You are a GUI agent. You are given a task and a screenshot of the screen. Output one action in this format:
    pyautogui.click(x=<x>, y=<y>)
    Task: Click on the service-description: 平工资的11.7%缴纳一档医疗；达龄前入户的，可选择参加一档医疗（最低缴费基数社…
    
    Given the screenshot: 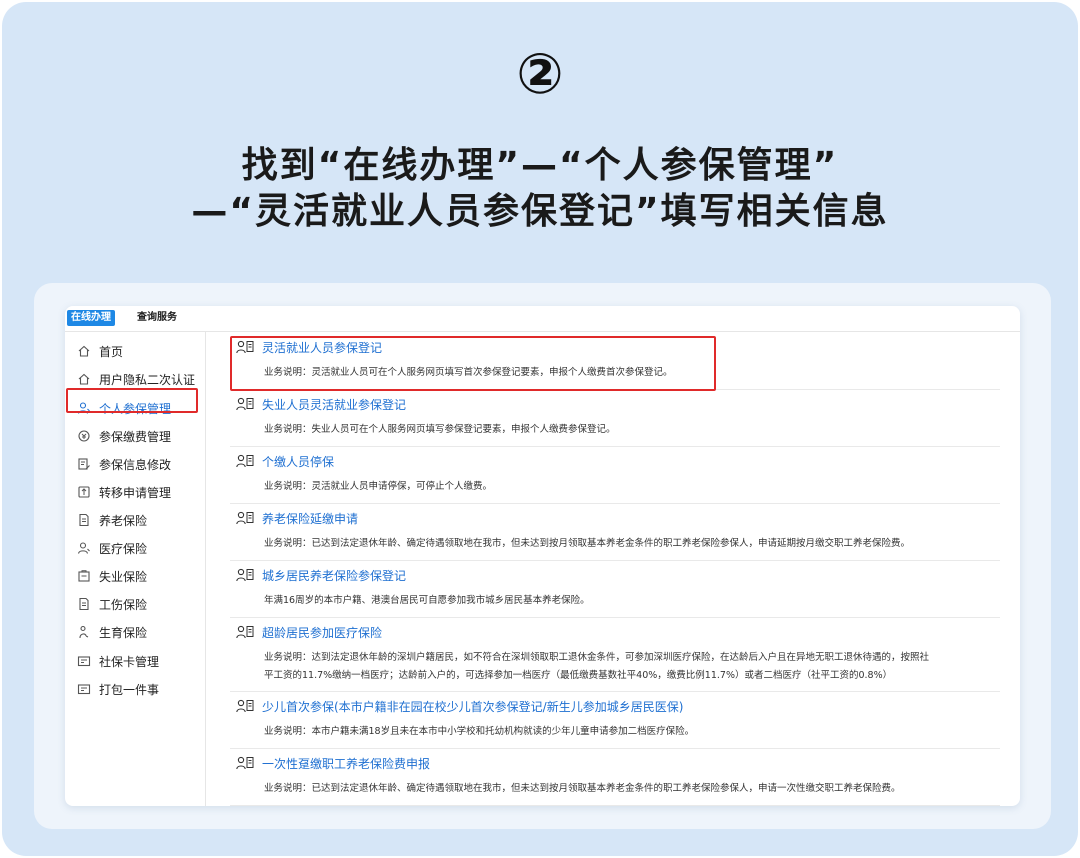 What is the action you would take?
    pyautogui.click(x=578, y=675)
    